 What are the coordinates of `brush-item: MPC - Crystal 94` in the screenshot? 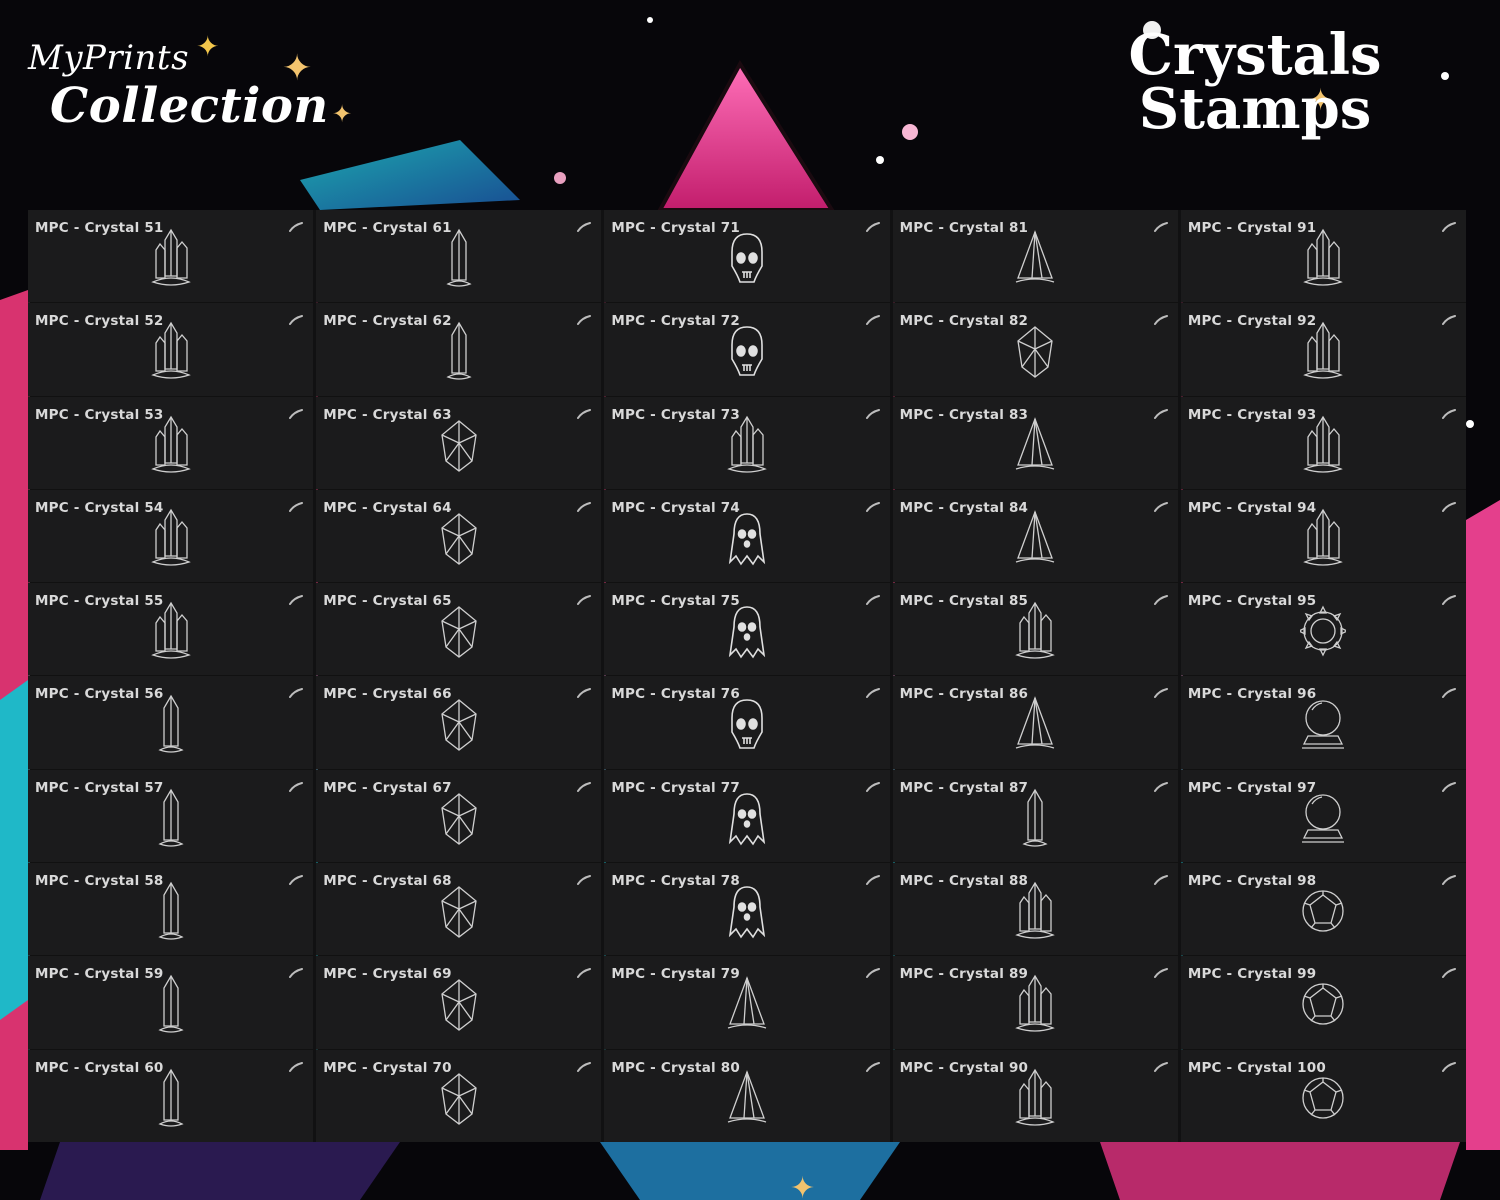 It's located at (1323, 536).